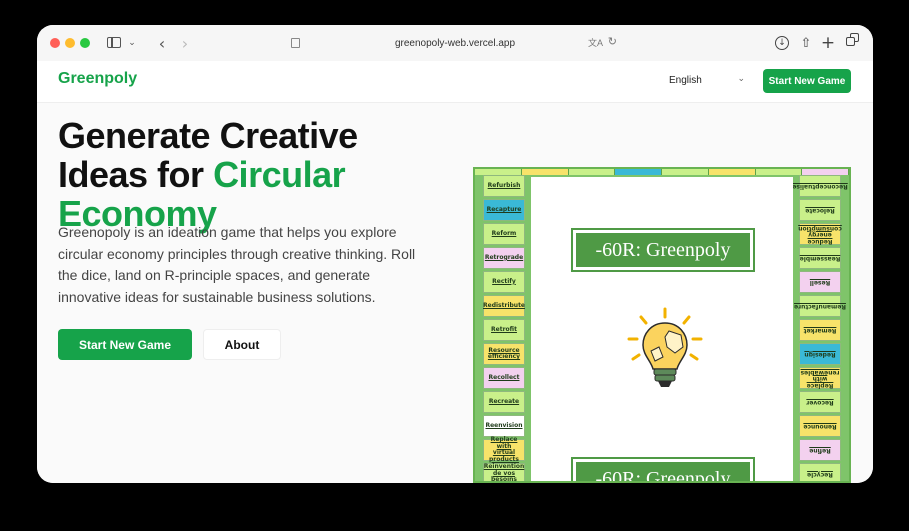 This screenshot has width=909, height=531. What do you see at coordinates (853, 43) in the screenshot?
I see `tabs-icon` at bounding box center [853, 43].